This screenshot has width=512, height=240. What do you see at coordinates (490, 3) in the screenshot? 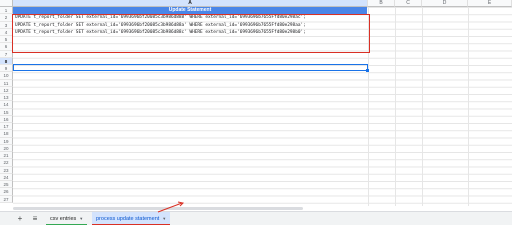
I see `column-header-e: E` at bounding box center [490, 3].